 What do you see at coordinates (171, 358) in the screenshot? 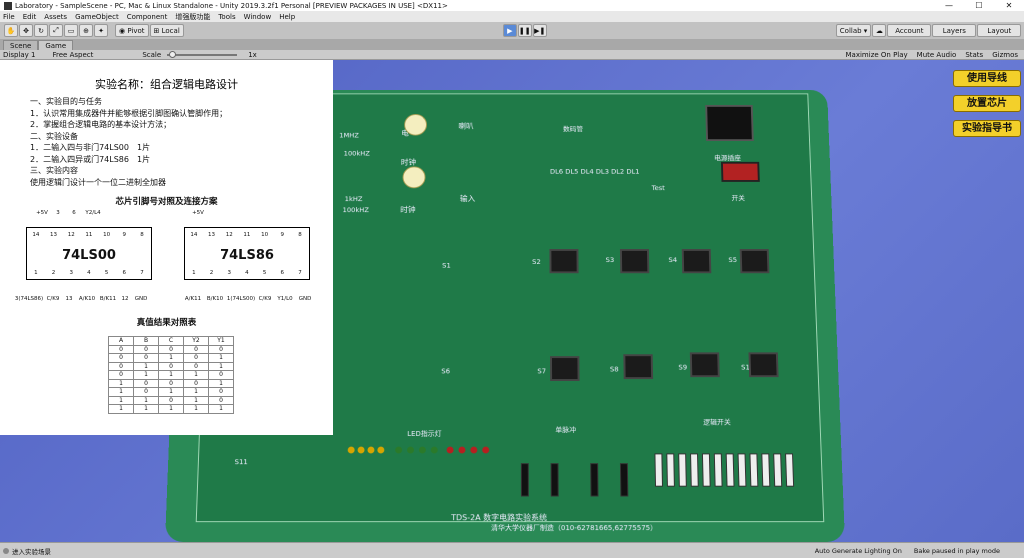
I see `table-row: 00101` at bounding box center [171, 358].